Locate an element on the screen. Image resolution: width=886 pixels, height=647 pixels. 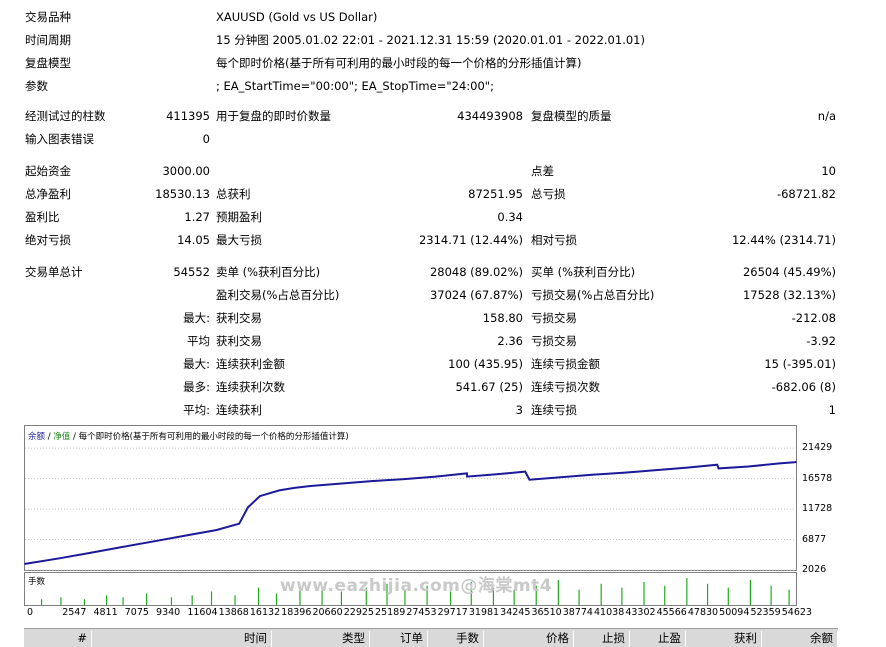
legend-sep-2: / is located at coordinates (74, 437).